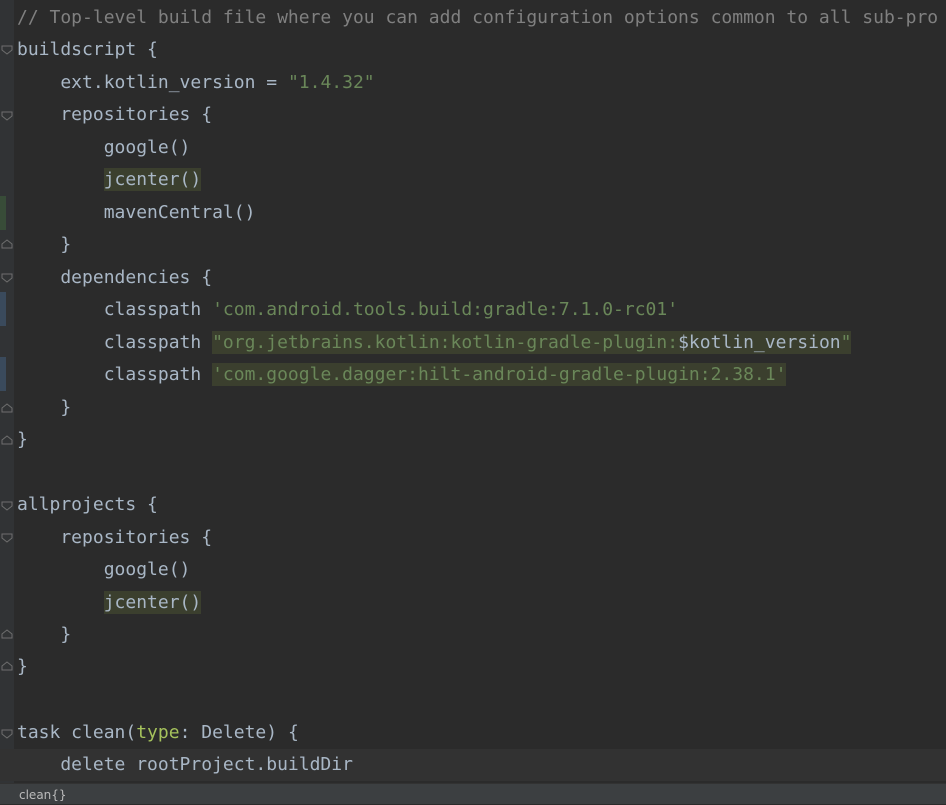 This screenshot has height=805, width=946. Describe the element at coordinates (473, 50) in the screenshot. I see `code-line: buildscript {` at that location.